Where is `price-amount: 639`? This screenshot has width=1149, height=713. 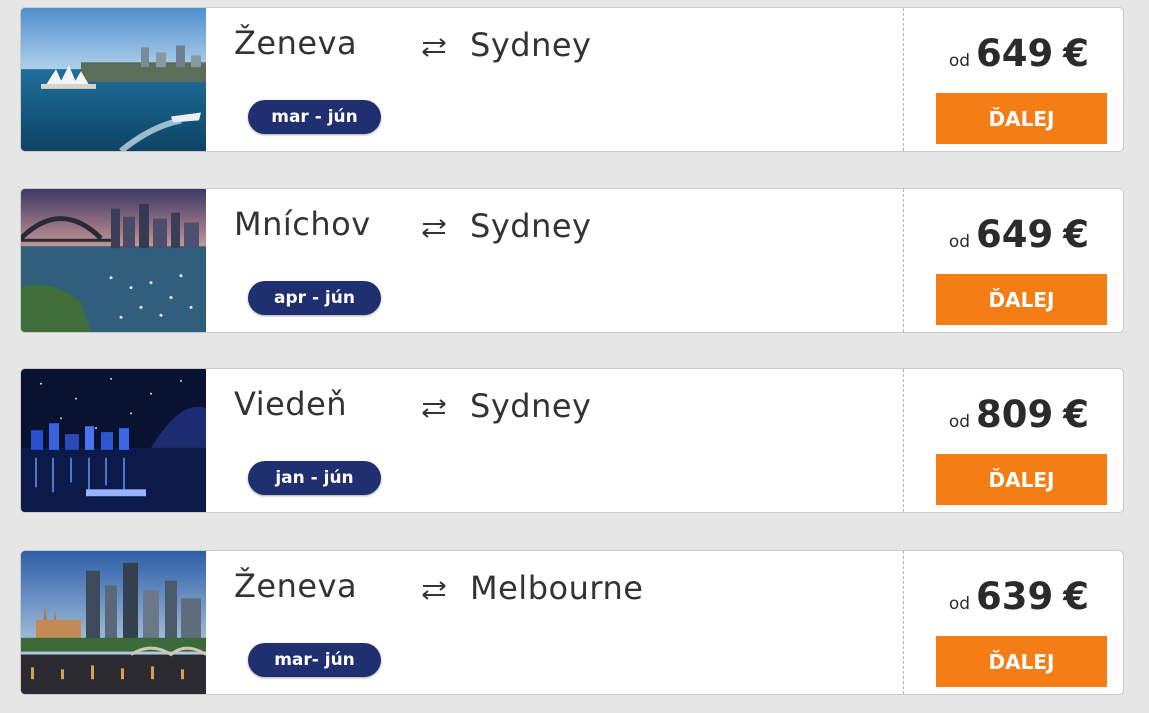 price-amount: 639 is located at coordinates (1015, 596).